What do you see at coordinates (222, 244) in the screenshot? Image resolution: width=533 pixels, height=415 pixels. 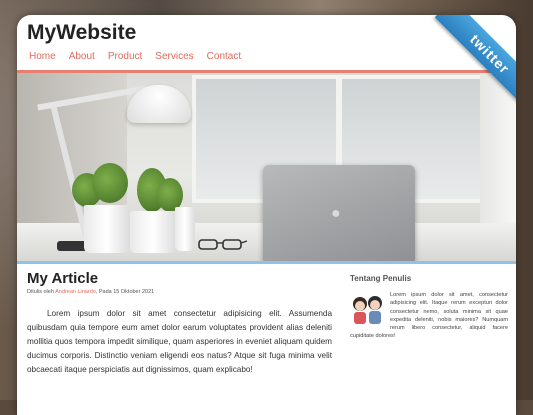 I see `glasses-icon` at bounding box center [222, 244].